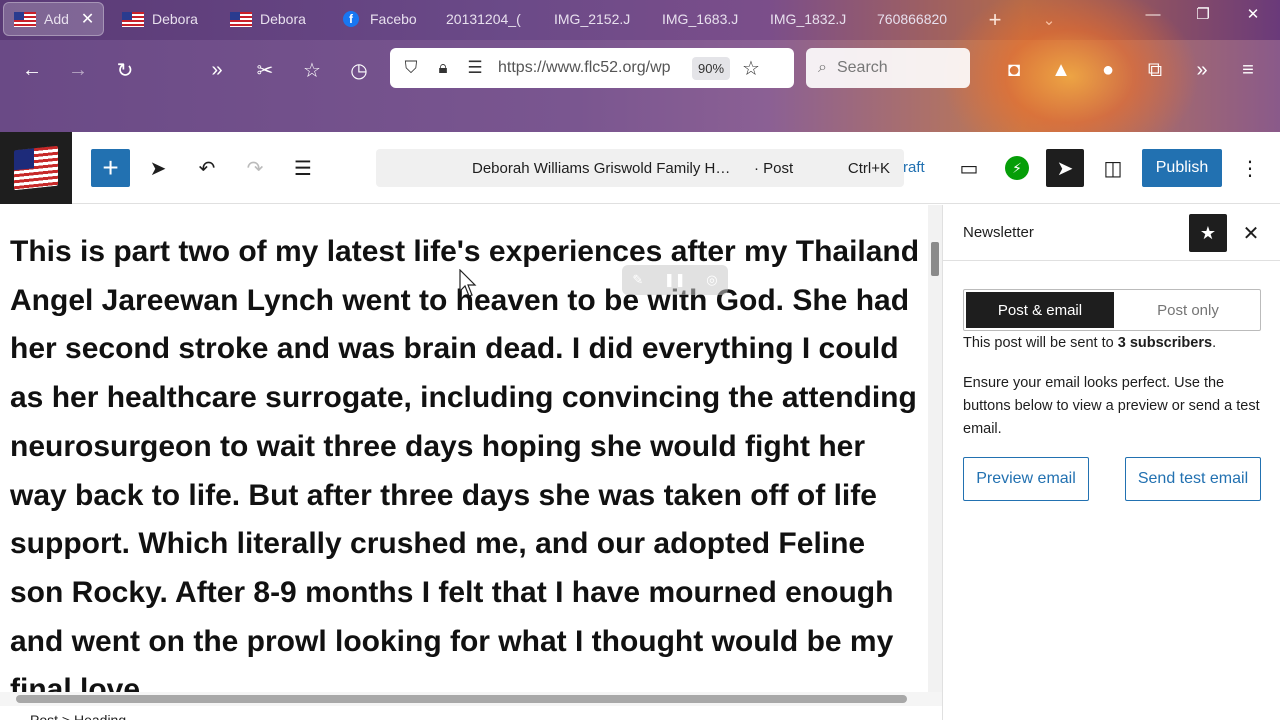 This screenshot has width=1280, height=720. I want to click on overflow-menu-icon: », so click(1202, 70).